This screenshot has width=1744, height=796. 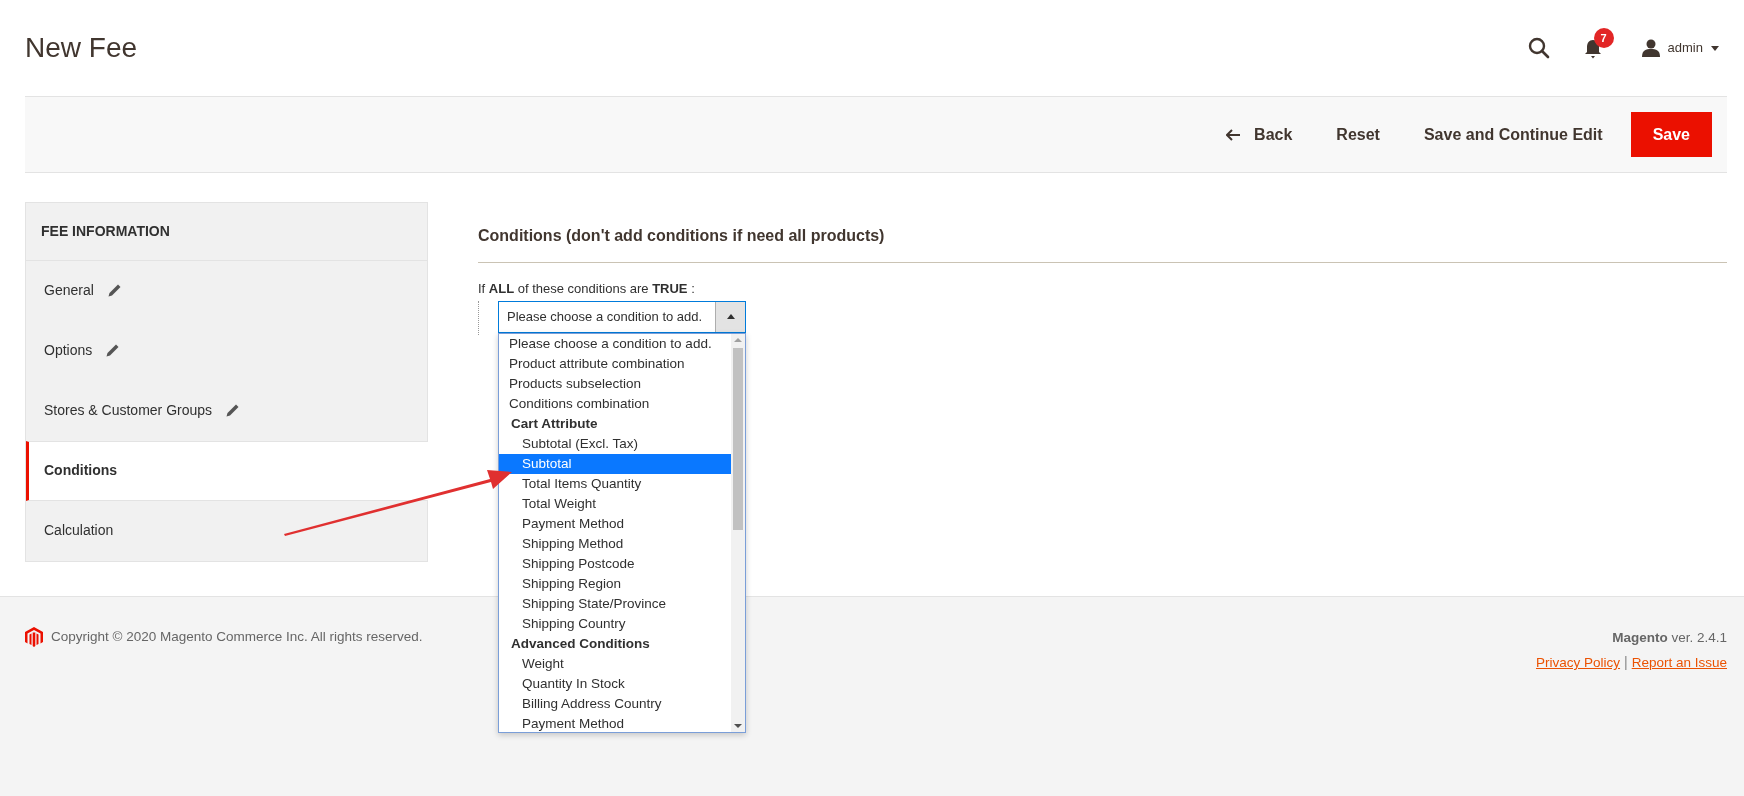 What do you see at coordinates (227, 470) in the screenshot?
I see `sidebar-tab: Conditions` at bounding box center [227, 470].